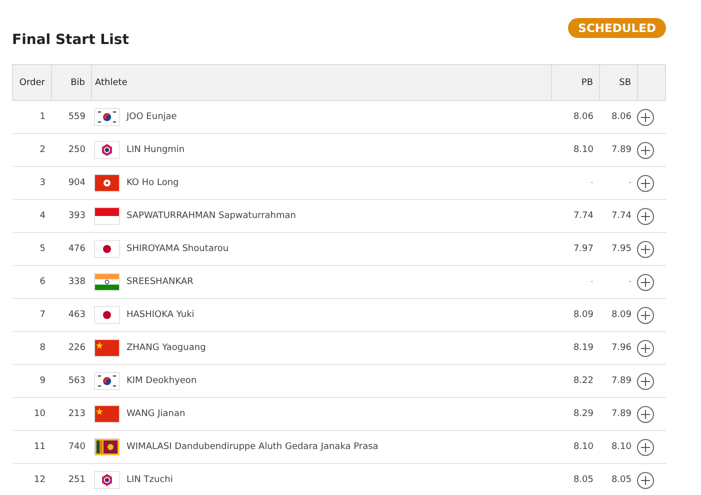  I want to click on table-cell: 9, so click(32, 381).